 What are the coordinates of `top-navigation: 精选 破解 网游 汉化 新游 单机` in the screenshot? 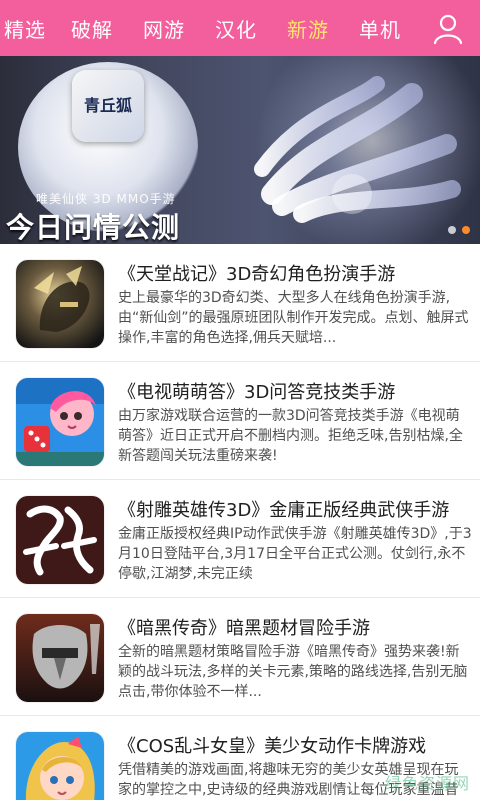 It's located at (240, 28).